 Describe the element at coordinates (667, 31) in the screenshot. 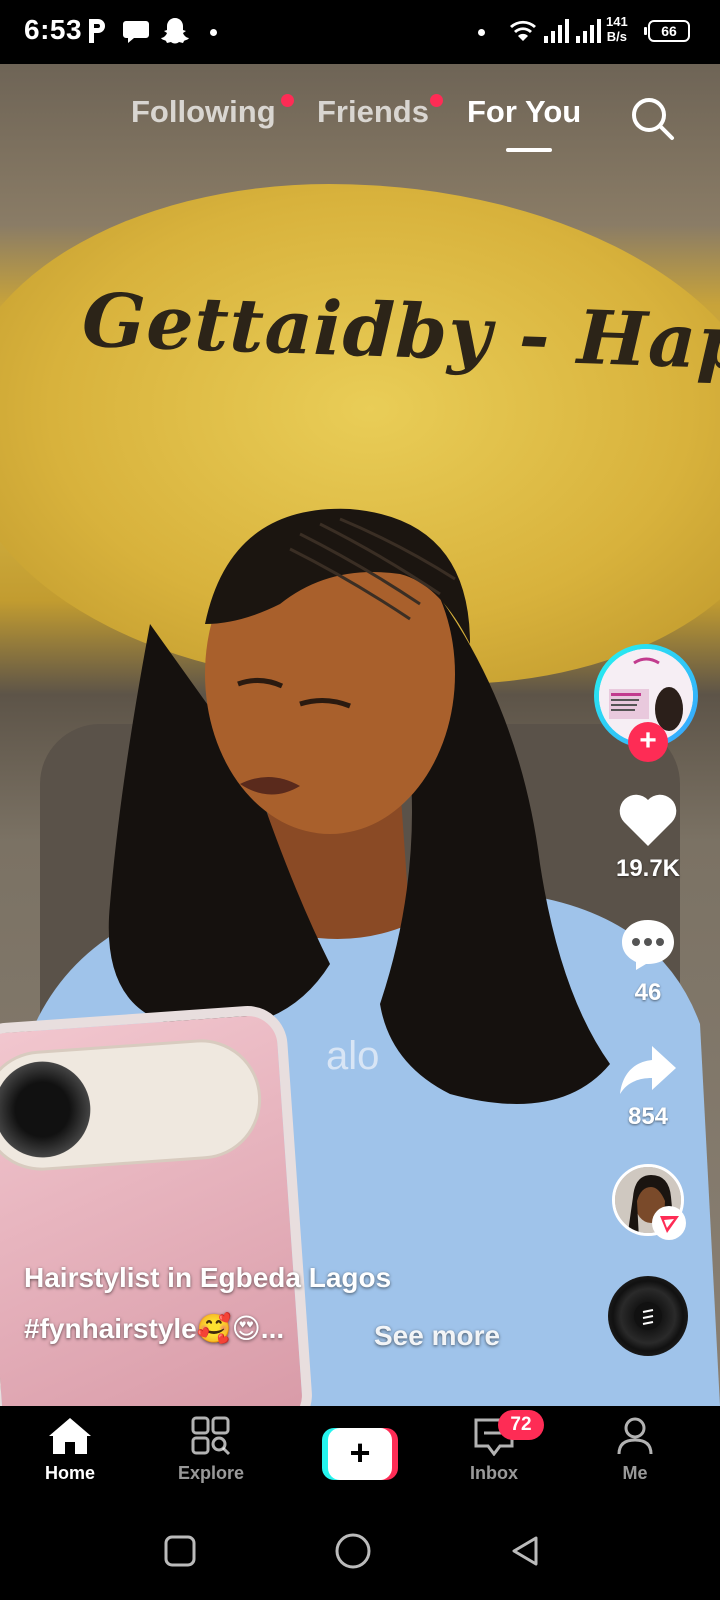

I see `battery-indicator: 66` at that location.